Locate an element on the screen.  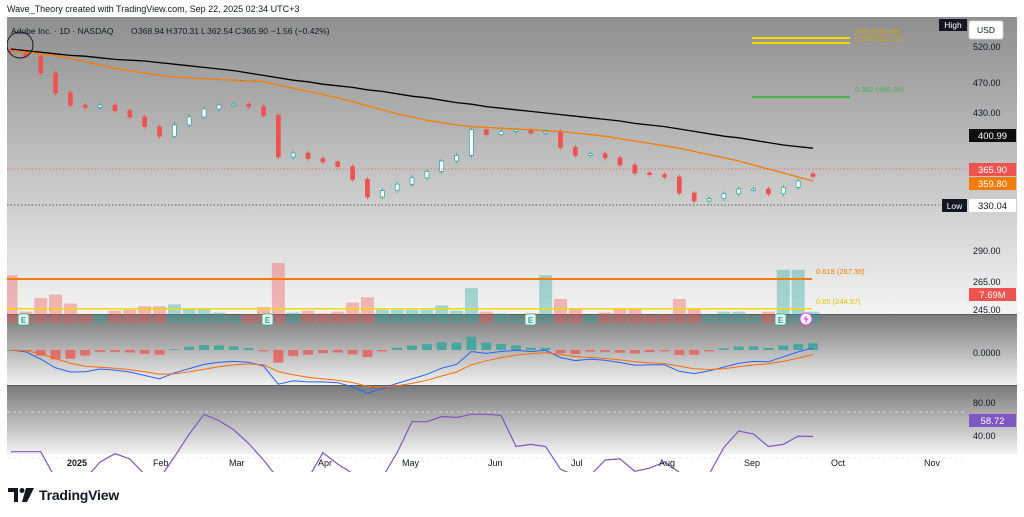
last-price-value: 365.90 is located at coordinates (992, 170).